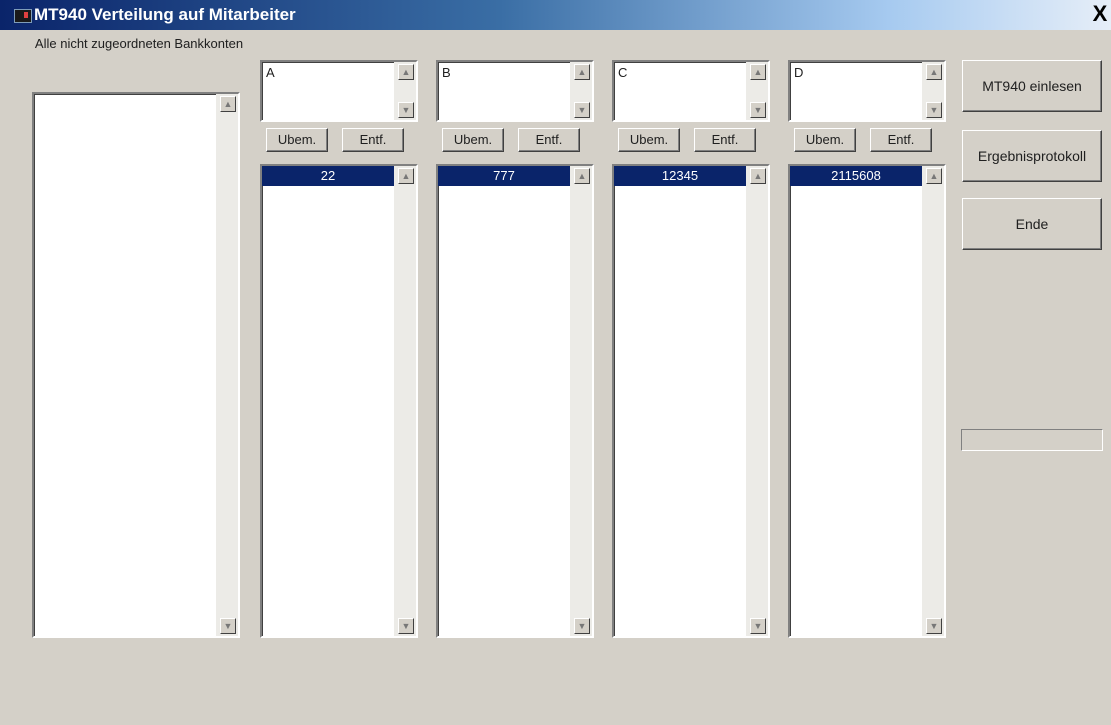 The image size is (1111, 725). I want to click on read-mt940-button: MT940 einlesen, so click(1032, 86).